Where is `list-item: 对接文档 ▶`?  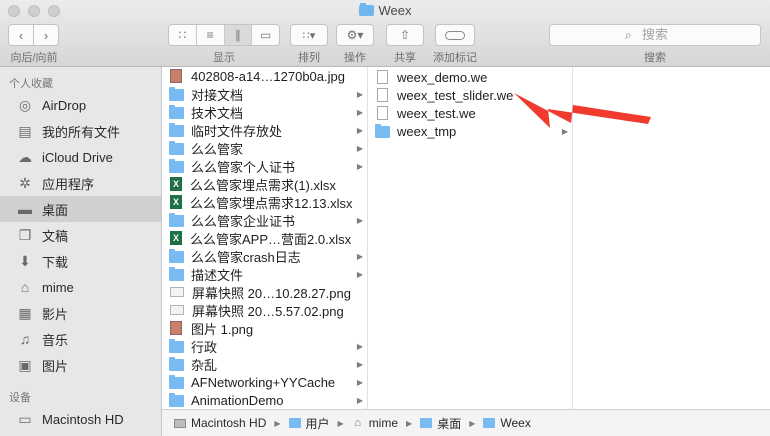
list-item: 对接文档 ▶ is located at coordinates (264, 94).